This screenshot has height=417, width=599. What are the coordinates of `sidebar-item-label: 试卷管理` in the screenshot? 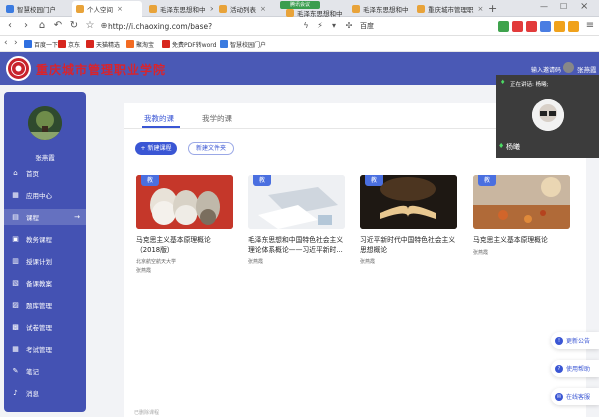 It's located at (39, 328).